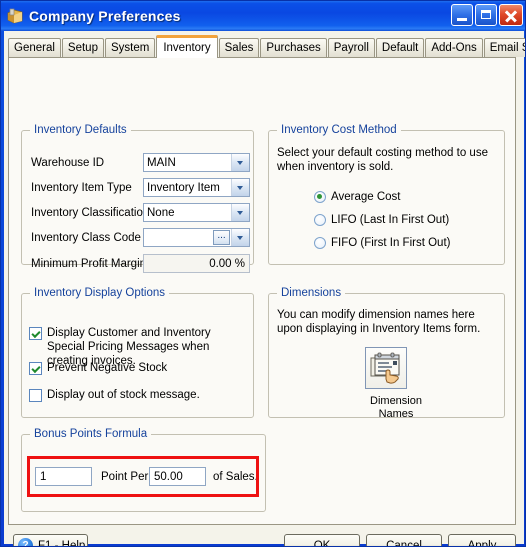  Describe the element at coordinates (482, 543) in the screenshot. I see `apply-button-label: Apply` at that location.